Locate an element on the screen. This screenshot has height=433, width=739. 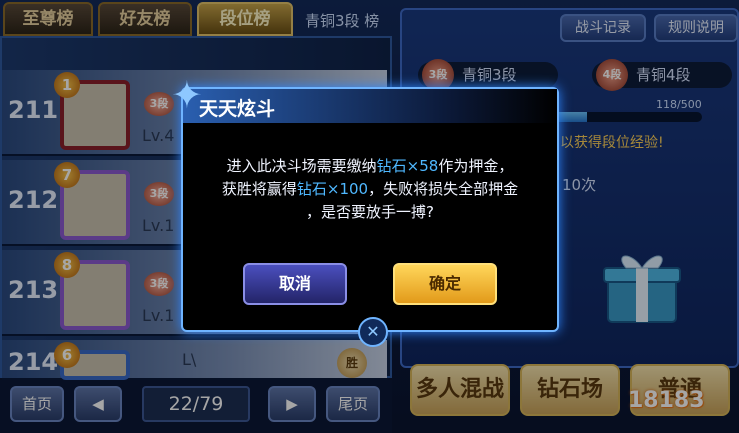
dialog-title-bar: 天天炫斗 is located at coordinates (370, 106).